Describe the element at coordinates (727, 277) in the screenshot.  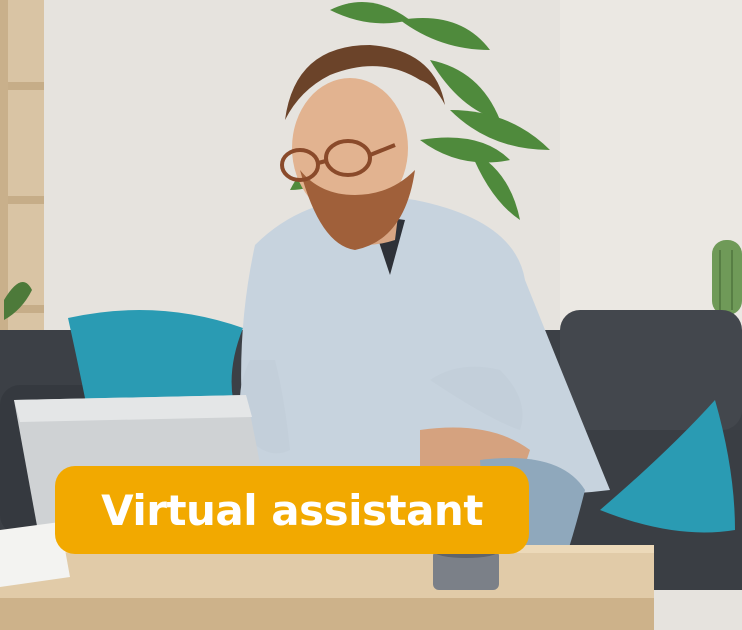
I see `cactus` at that location.